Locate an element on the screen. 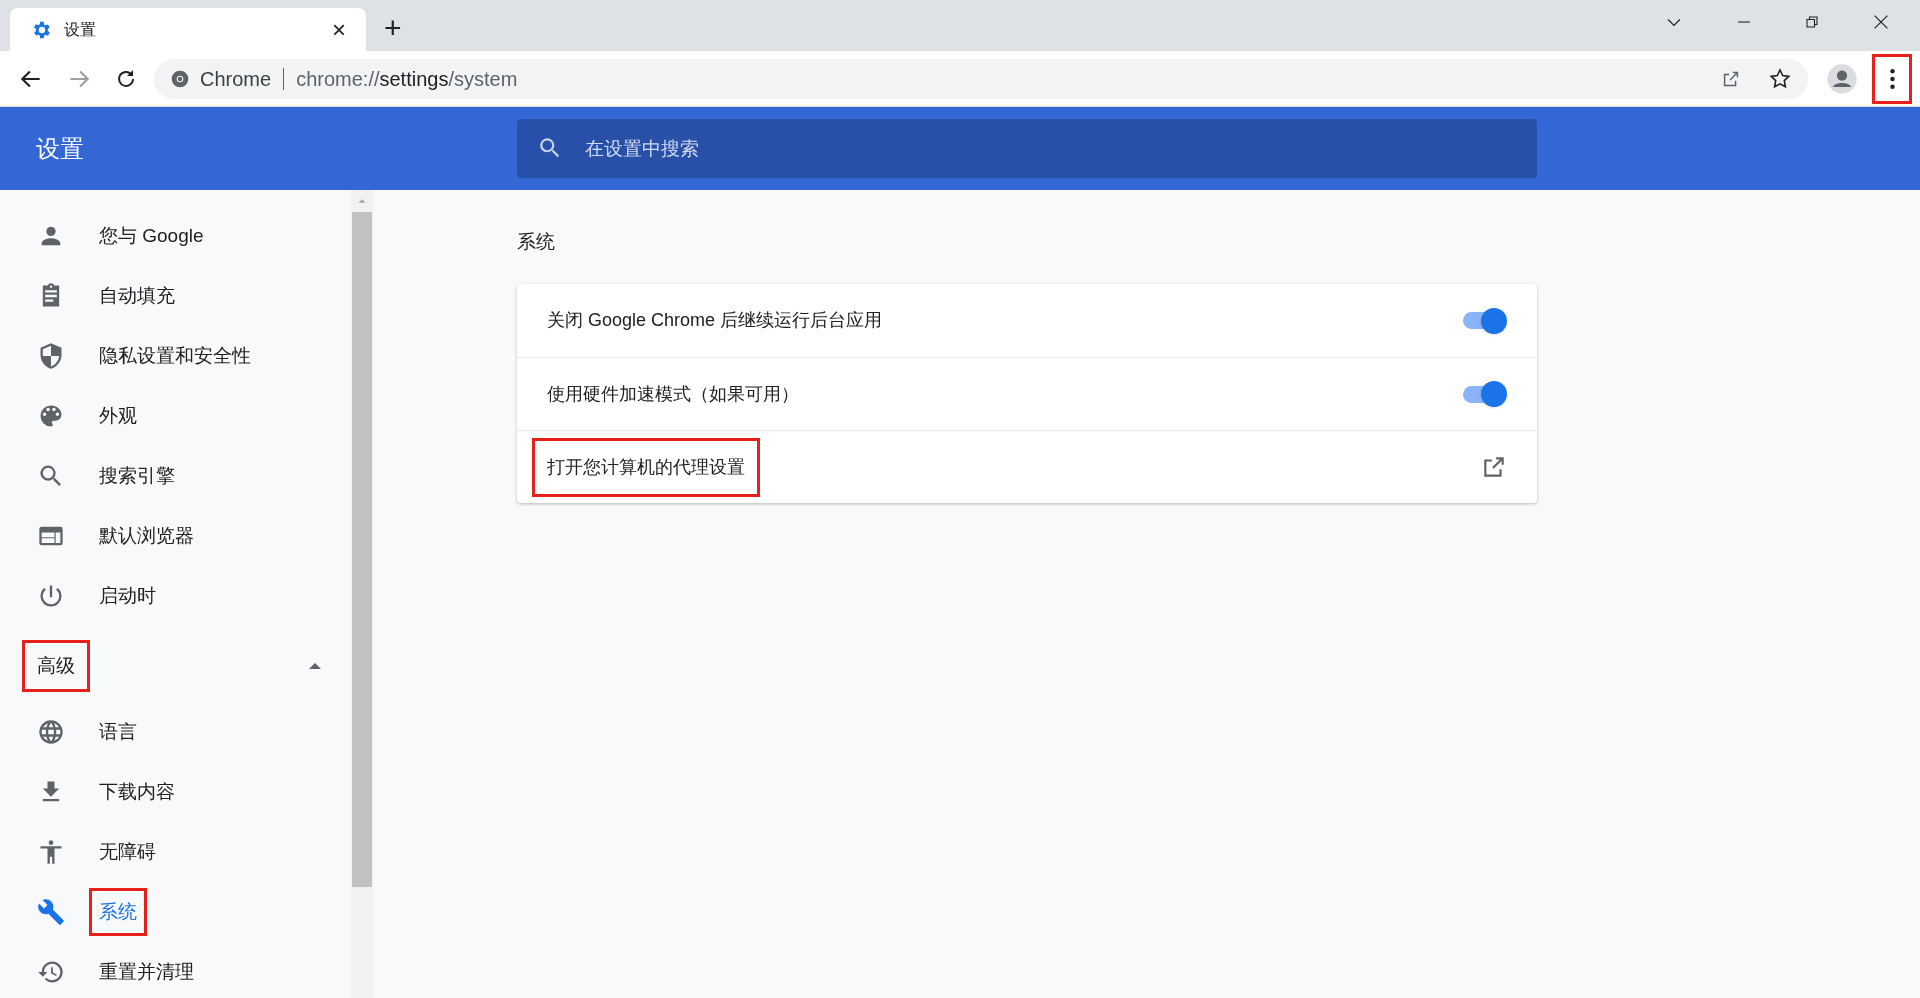 Image resolution: width=1920 pixels, height=998 pixels. sidebar-item: 隐私设置和安全性 is located at coordinates (175, 356).